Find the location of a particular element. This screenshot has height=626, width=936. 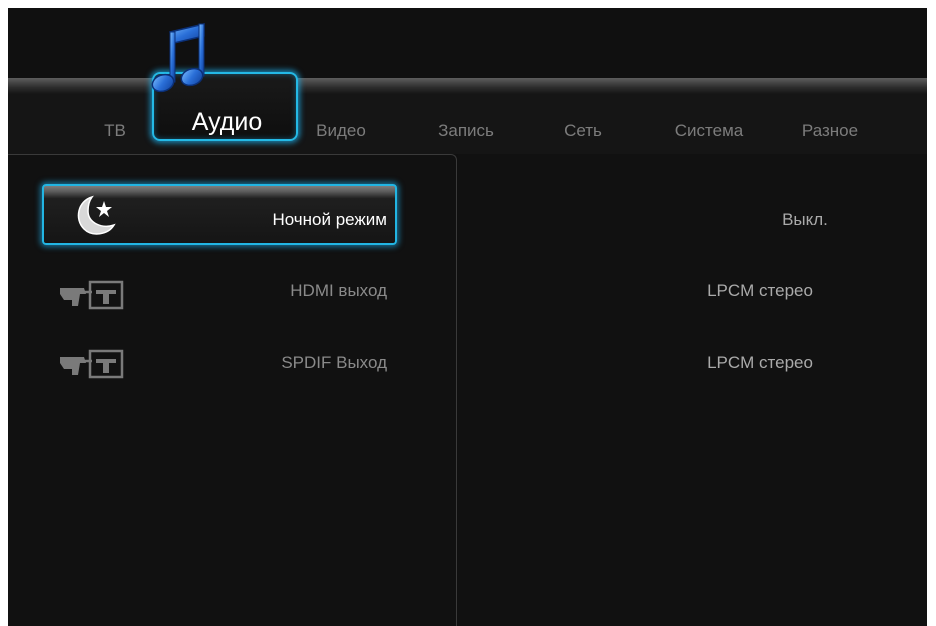

setting-value-hdmi: LPCM стерео is located at coordinates (760, 291).